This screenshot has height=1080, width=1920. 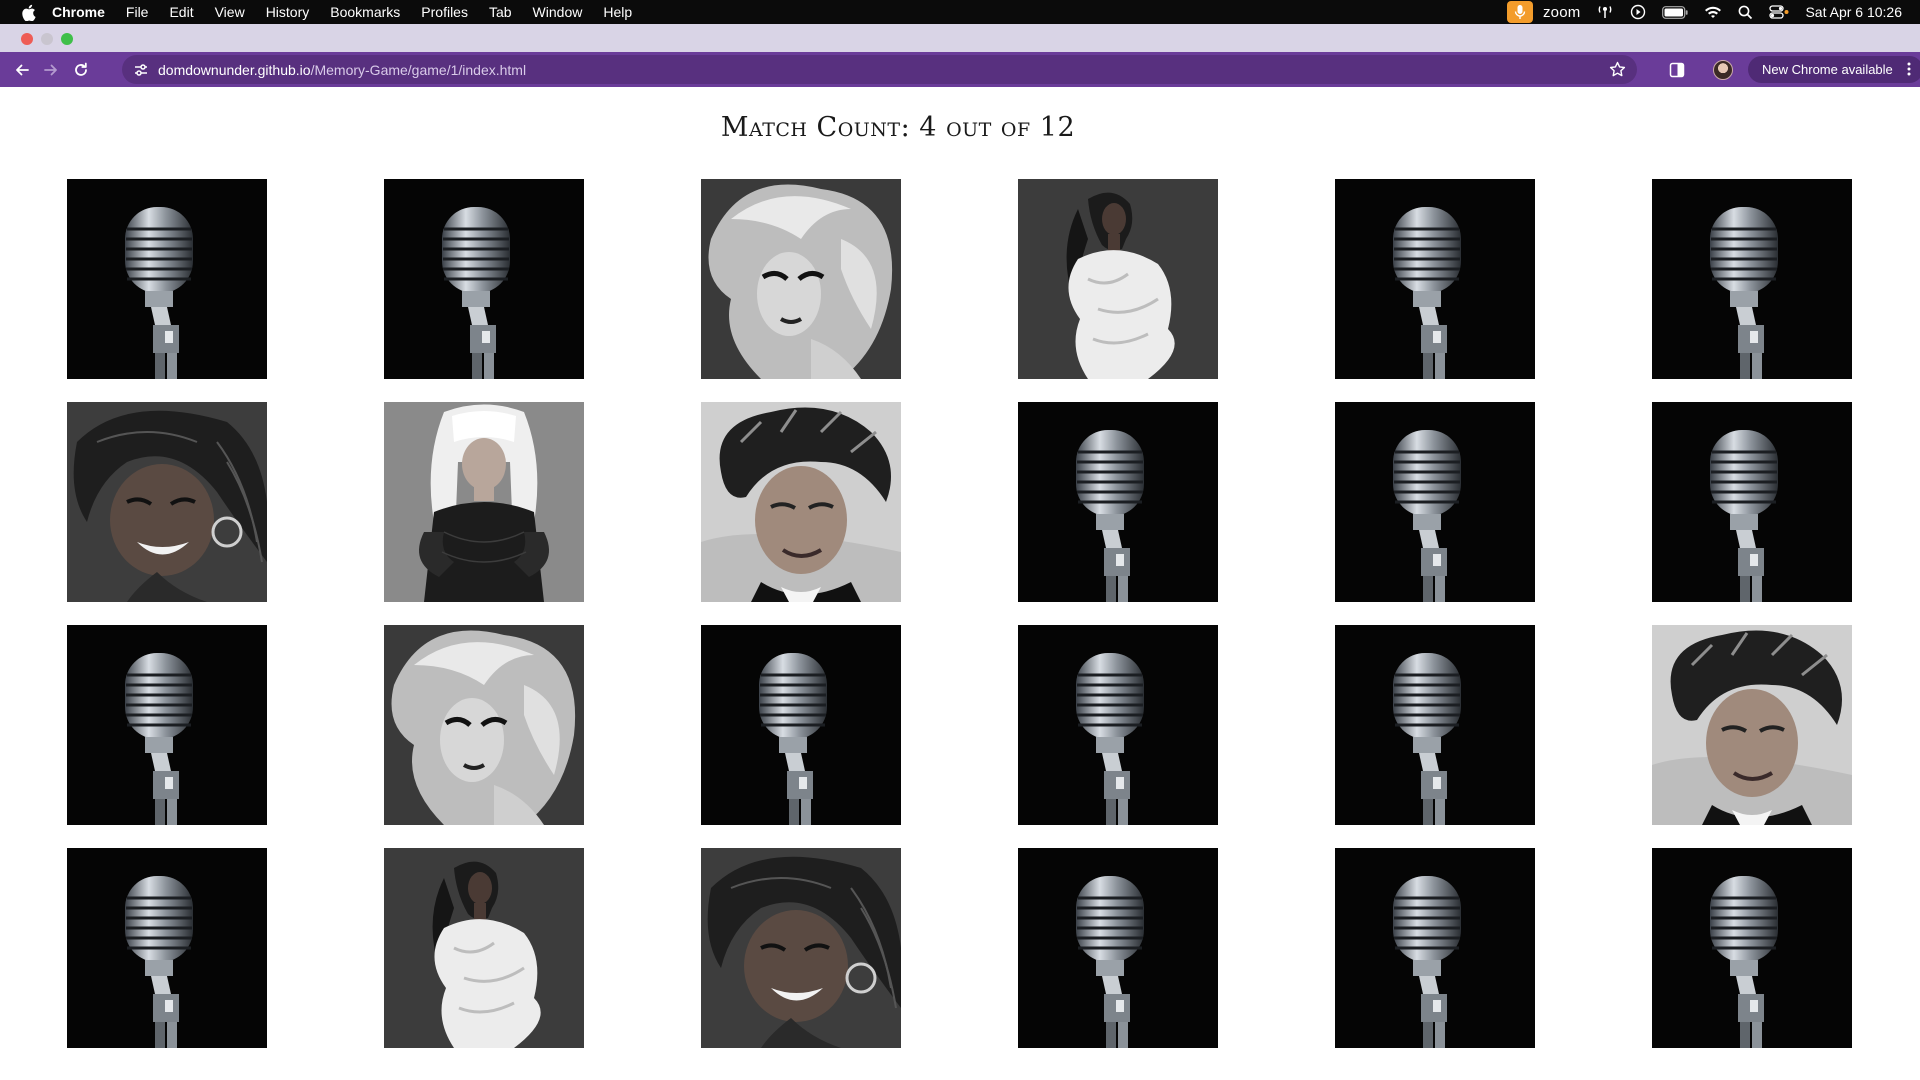 I want to click on play-circle-icon, so click(x=1638, y=12).